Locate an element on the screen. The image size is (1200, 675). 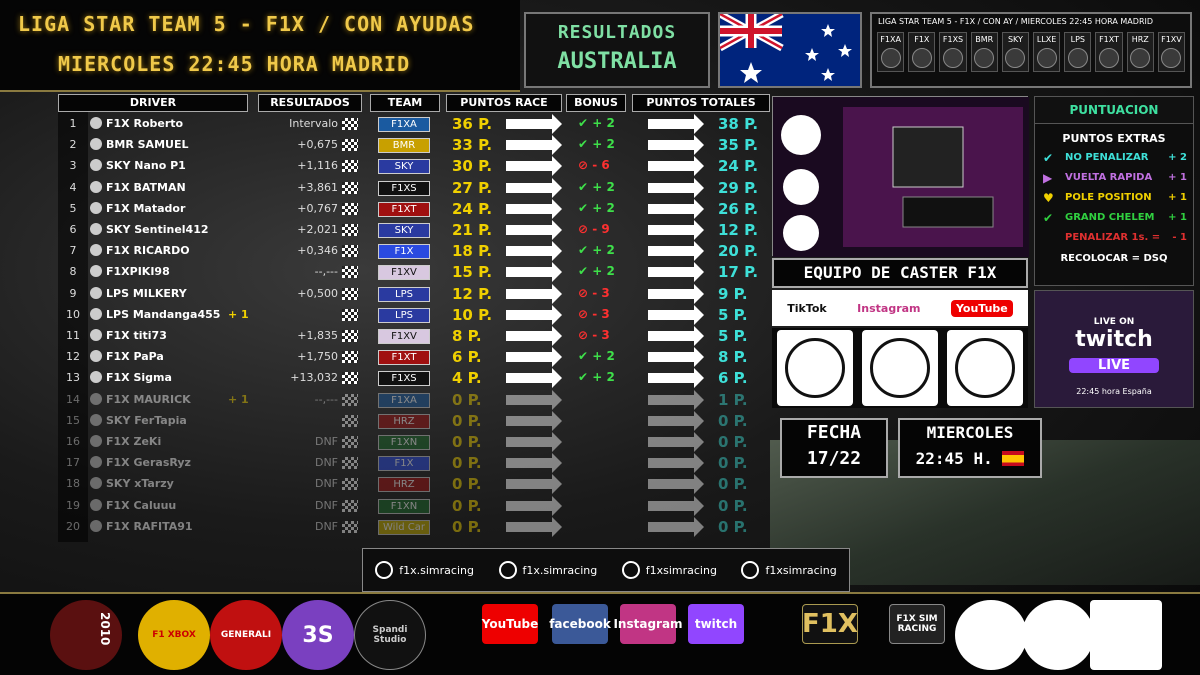
footer-facebook: facebook is located at coordinates (580, 634).